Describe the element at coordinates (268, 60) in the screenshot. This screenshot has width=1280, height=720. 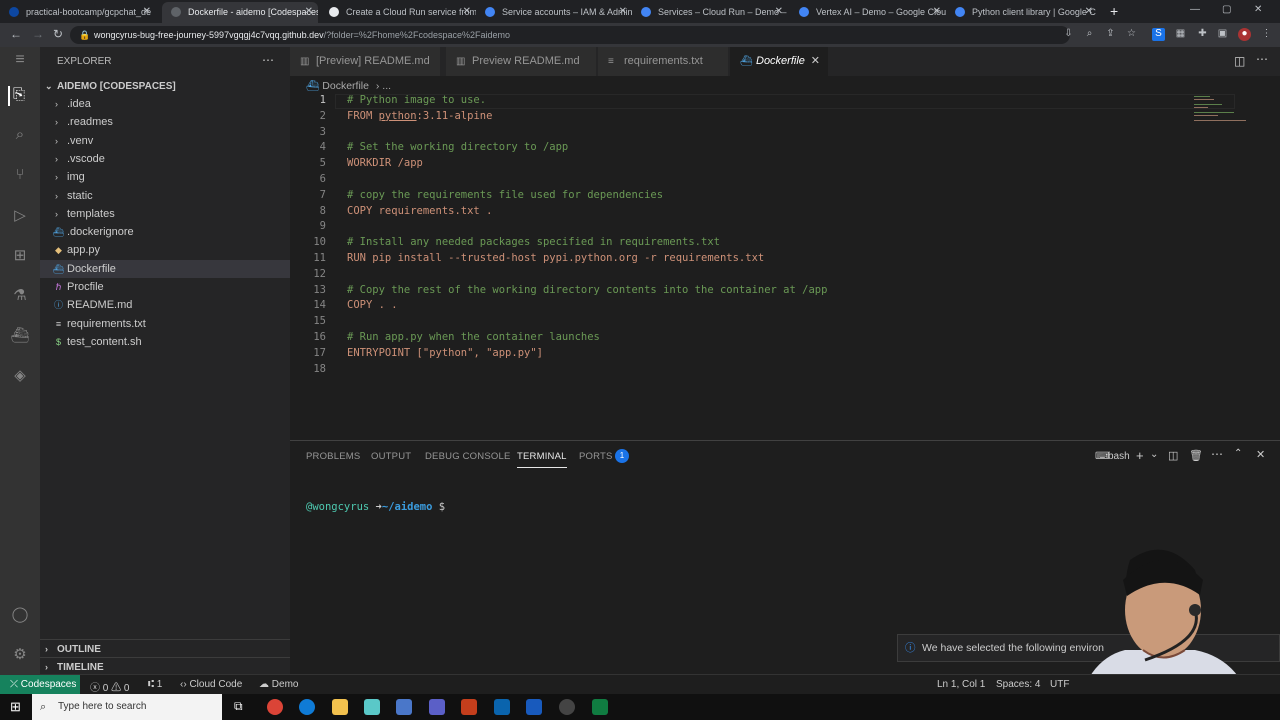
I see `more-actions-icon: ⋯` at that location.